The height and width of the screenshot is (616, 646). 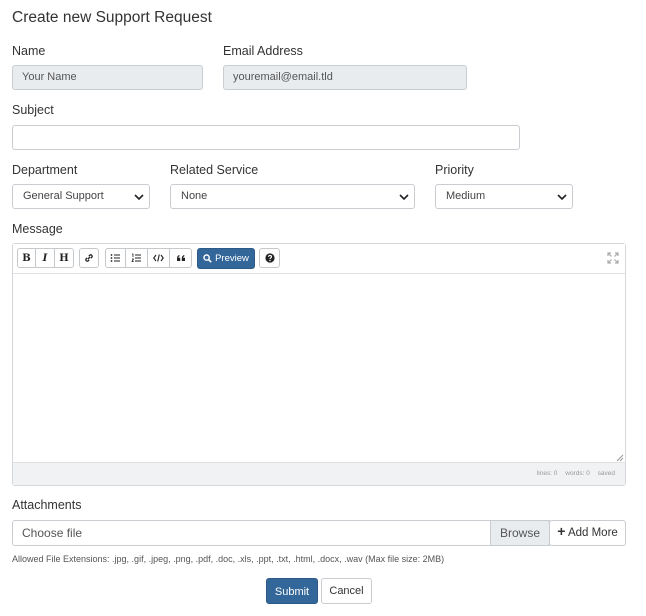 I want to click on file-input: Choose file, so click(x=281, y=533).